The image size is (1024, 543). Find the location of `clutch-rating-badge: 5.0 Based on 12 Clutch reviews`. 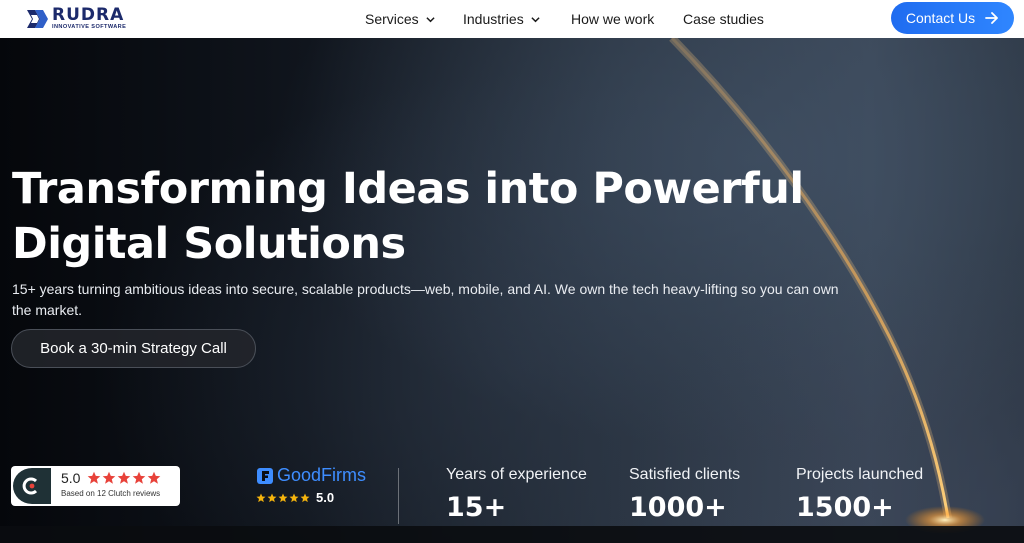

clutch-rating-badge: 5.0 Based on 12 Clutch reviews is located at coordinates (95, 486).